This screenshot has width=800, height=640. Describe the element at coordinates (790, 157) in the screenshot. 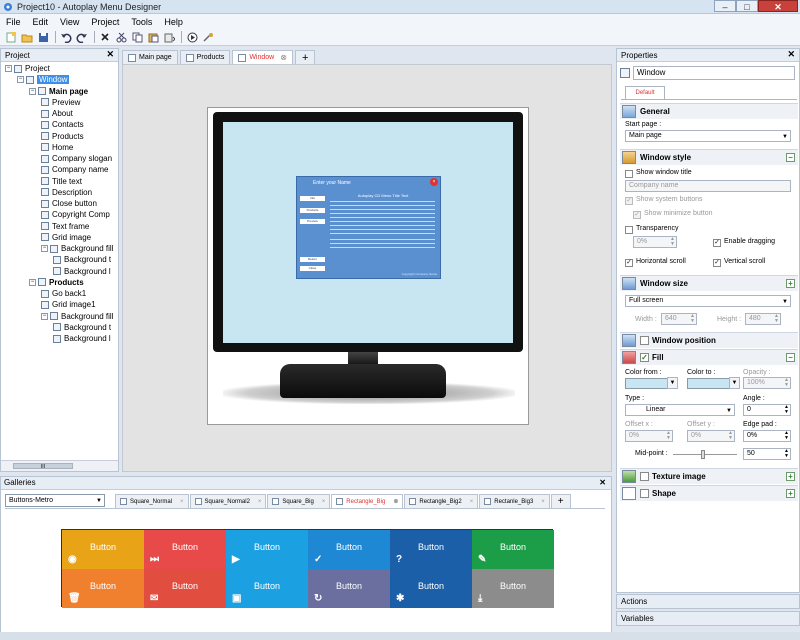

I see `collapse-toggle: −` at that location.